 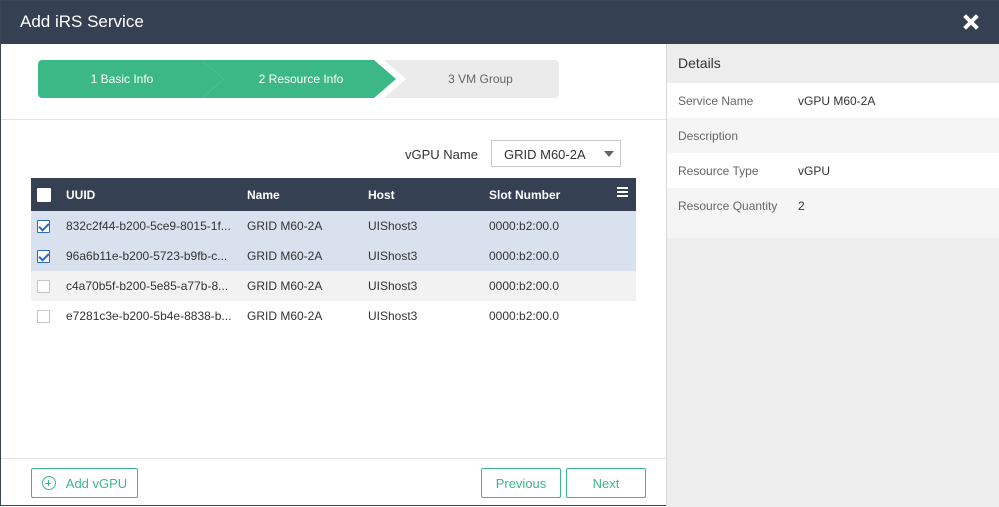 I want to click on previous-button: Previous, so click(x=521, y=483).